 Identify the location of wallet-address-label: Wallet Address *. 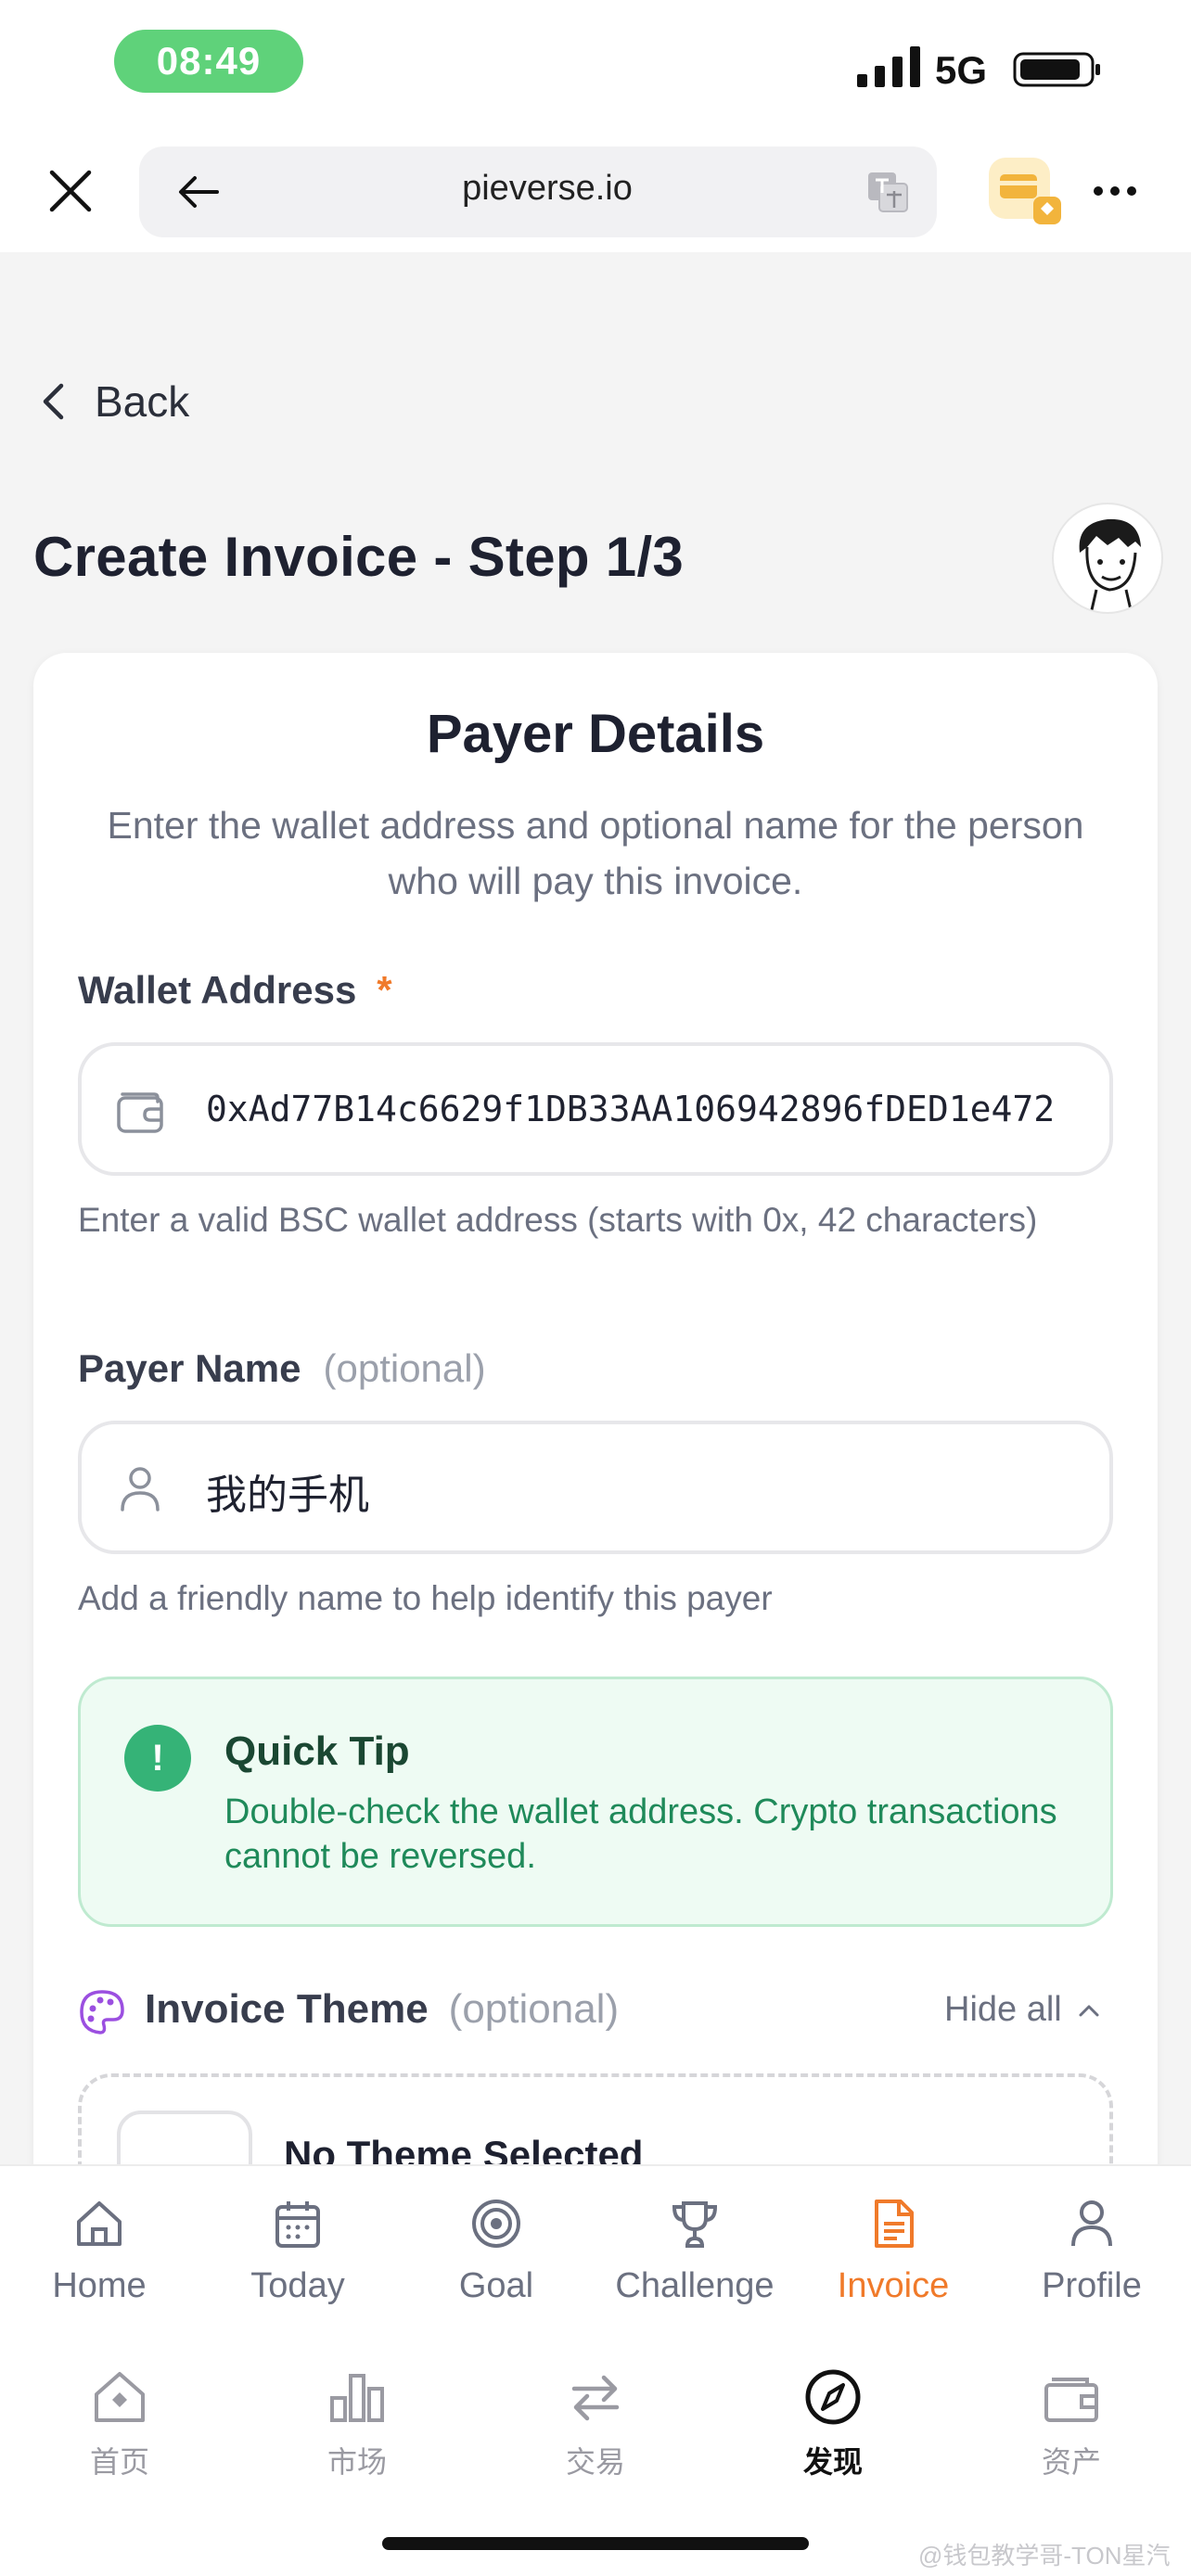
(235, 990).